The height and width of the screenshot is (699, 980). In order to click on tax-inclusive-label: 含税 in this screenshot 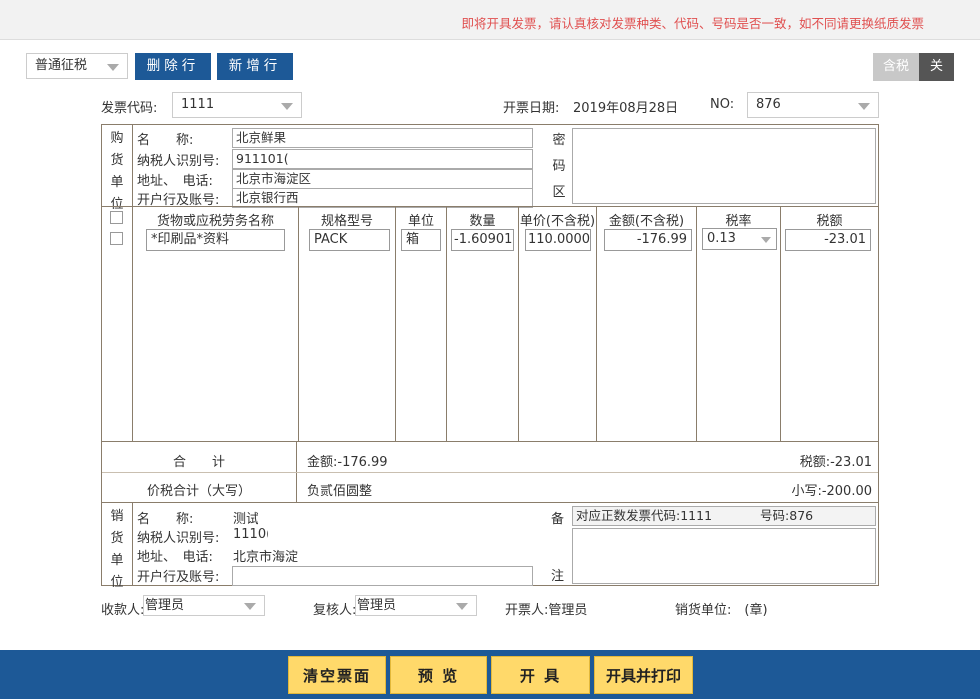, I will do `click(896, 67)`.